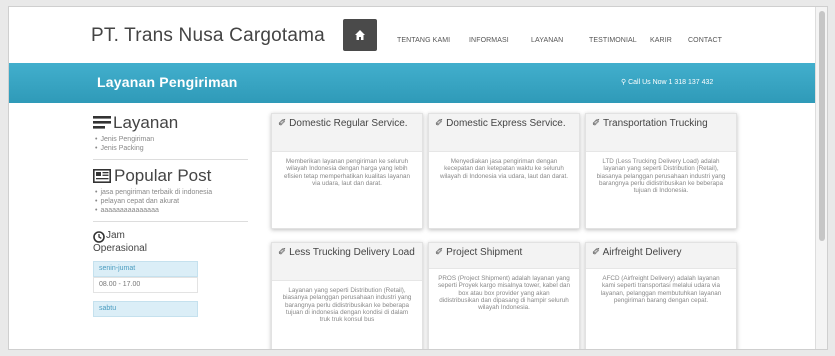 The width and height of the screenshot is (835, 356). What do you see at coordinates (146, 122) in the screenshot?
I see `layanan-title: Layanan` at bounding box center [146, 122].